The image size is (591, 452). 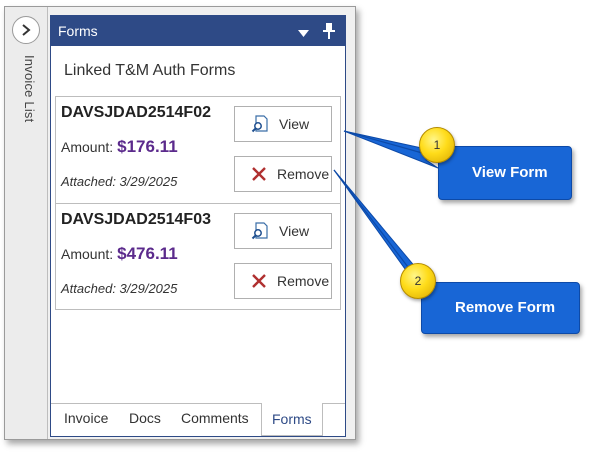 I want to click on invoice-list-label: Invoice List, so click(x=25, y=115).